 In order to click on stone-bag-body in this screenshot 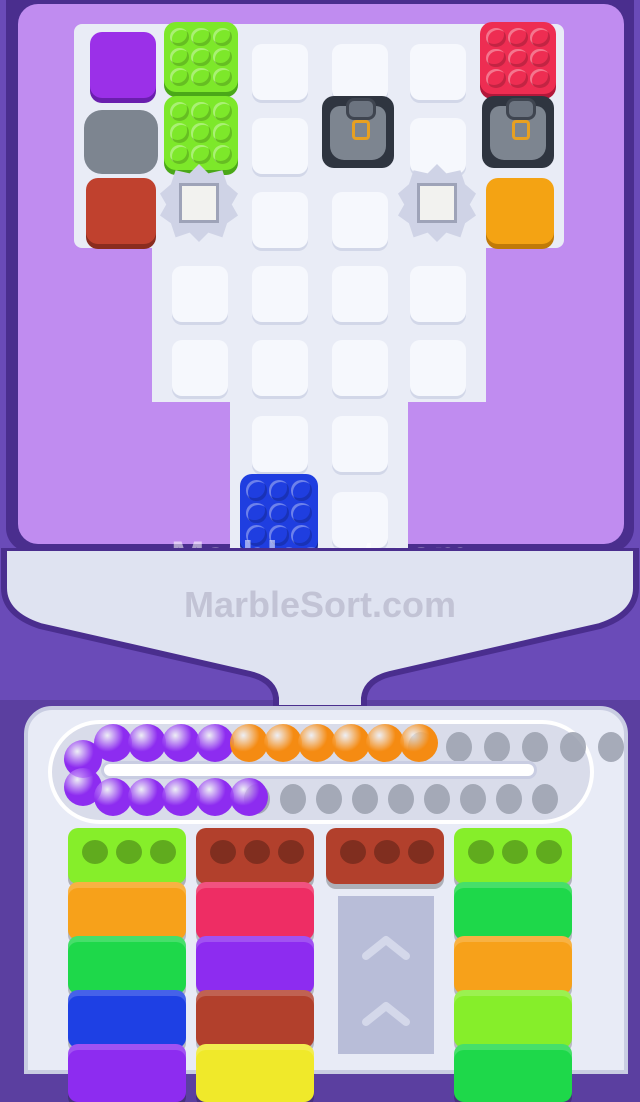, I will do `click(121, 142)`.